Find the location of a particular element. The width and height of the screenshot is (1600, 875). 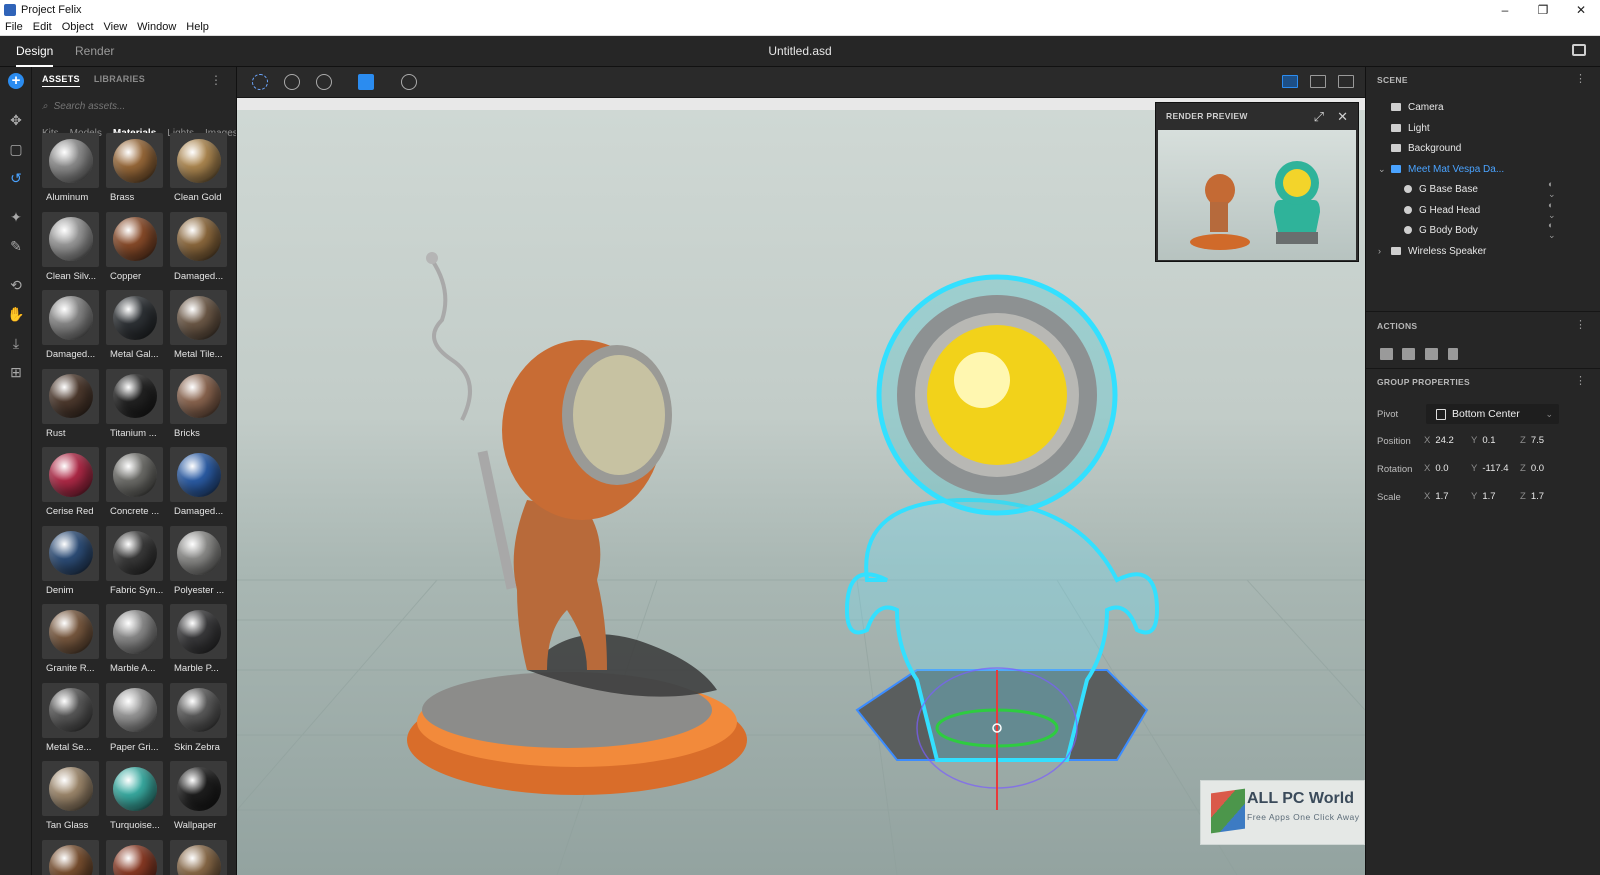

group-icon is located at coordinates (1408, 354).